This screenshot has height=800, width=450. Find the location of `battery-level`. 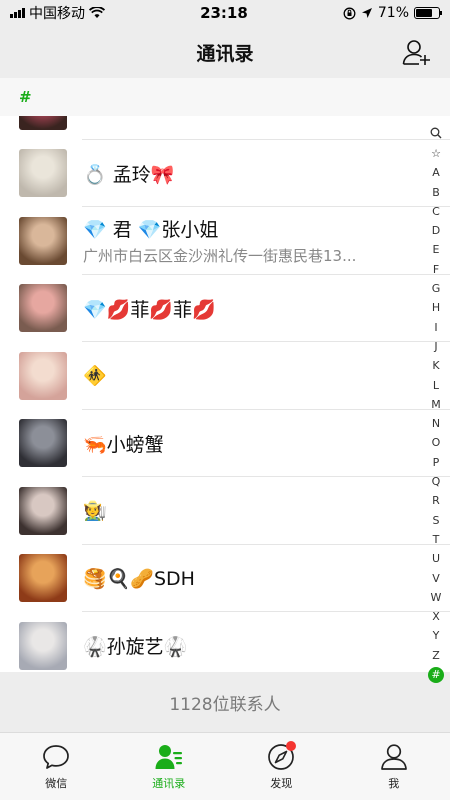

battery-level is located at coordinates (424, 13).